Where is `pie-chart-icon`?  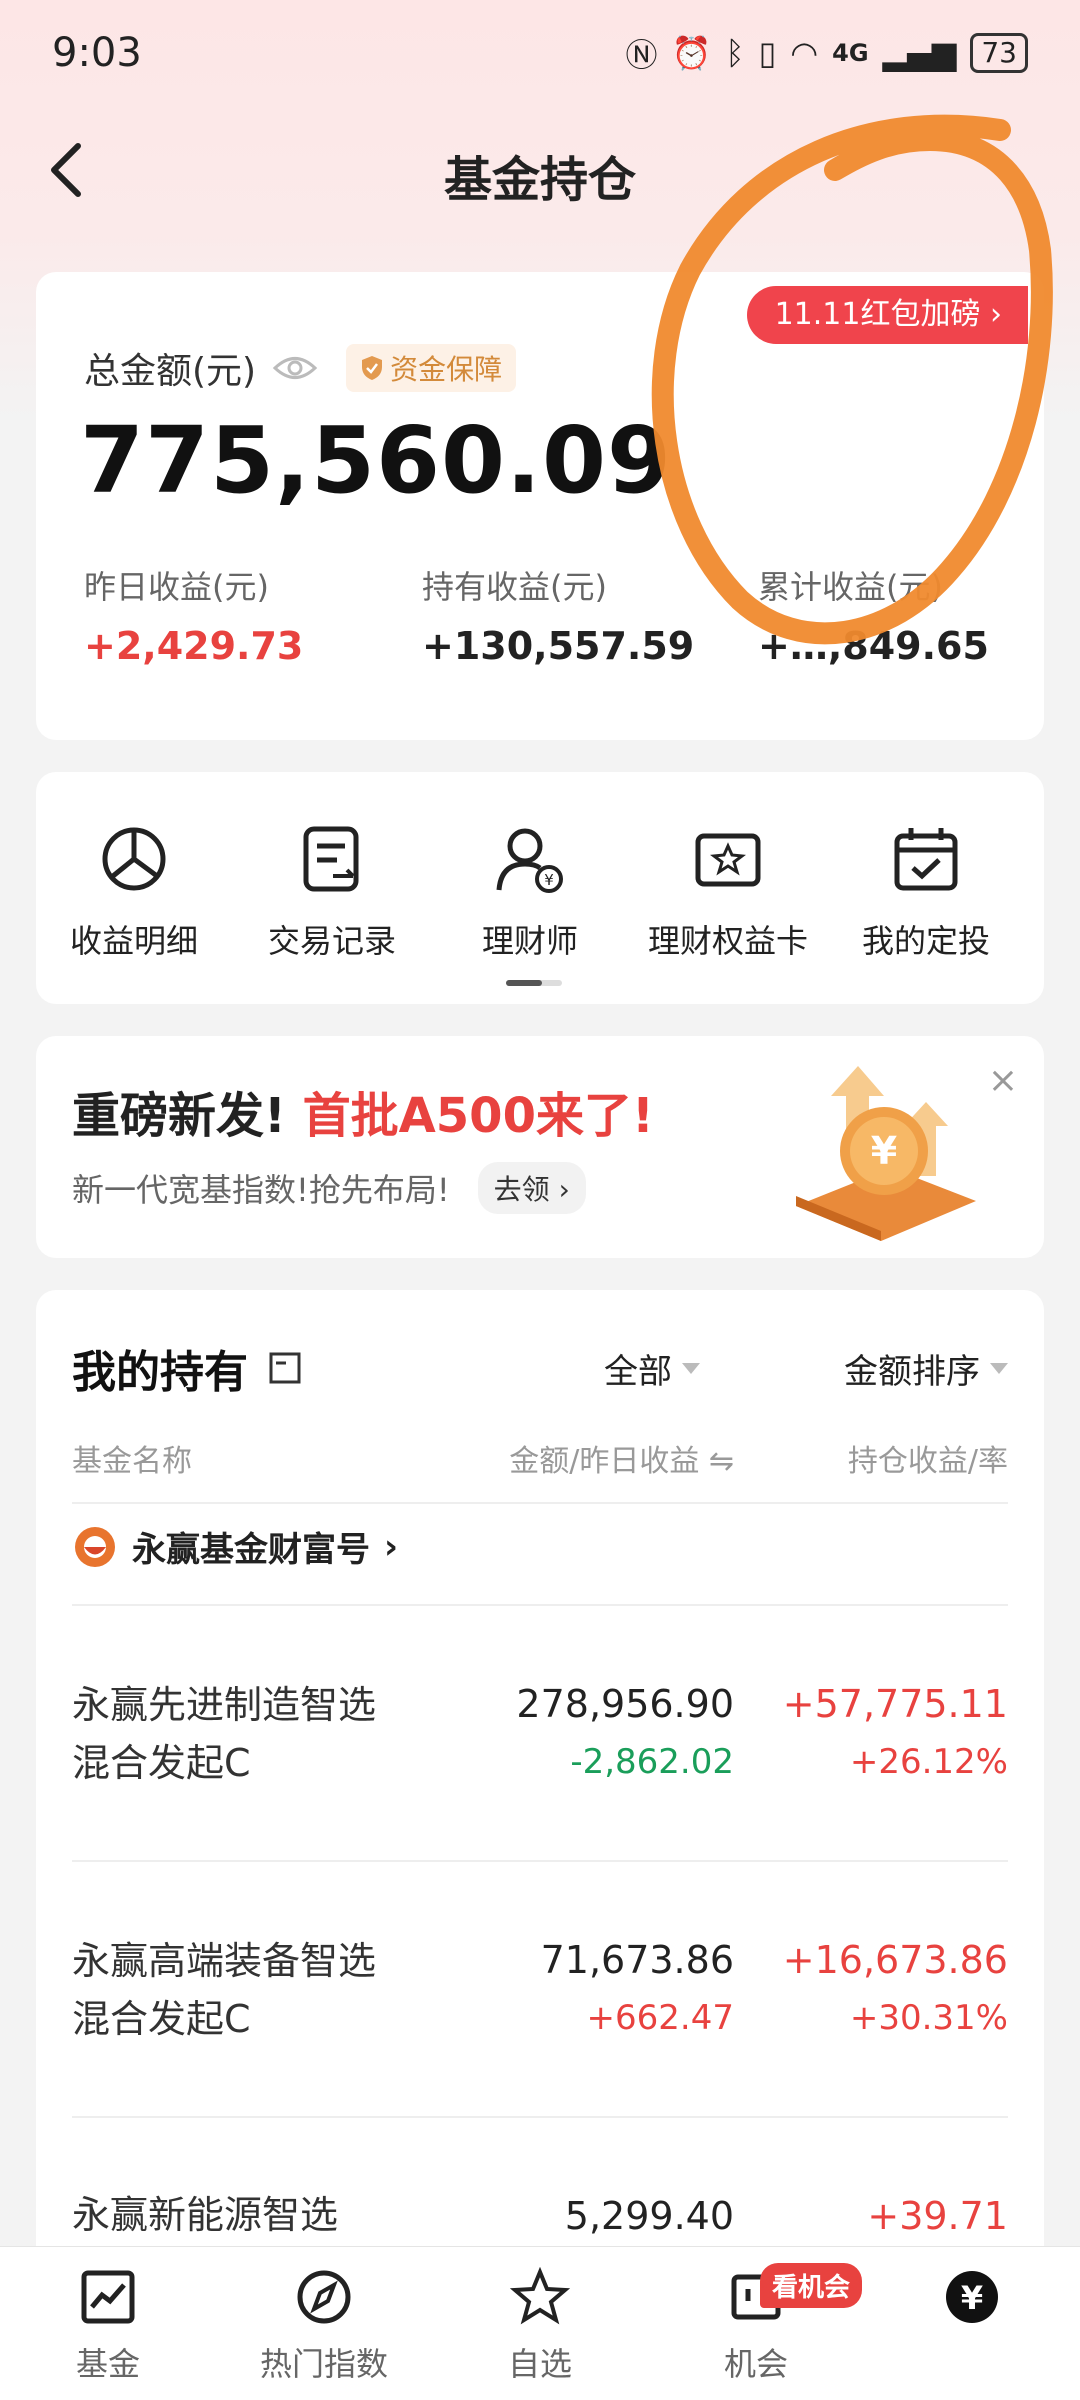 pie-chart-icon is located at coordinates (134, 859).